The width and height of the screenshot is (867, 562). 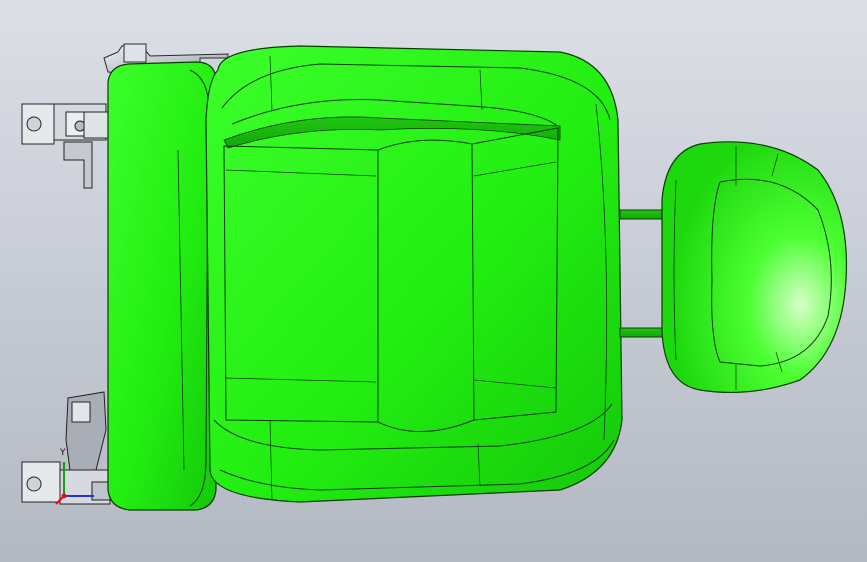 I want to click on seat-back-frame, so click(x=162, y=286).